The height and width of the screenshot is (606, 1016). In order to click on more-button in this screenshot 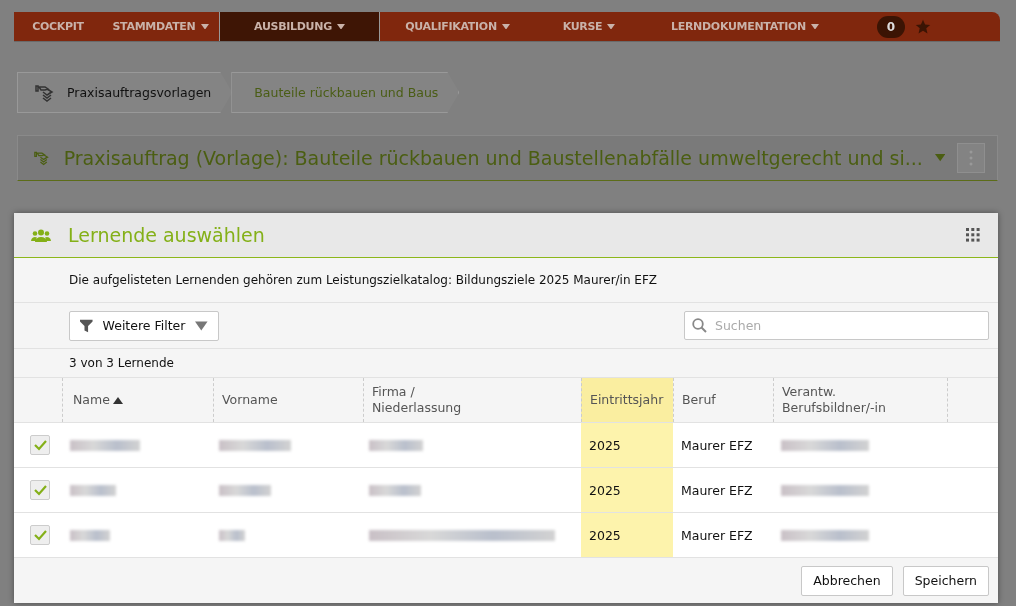, I will do `click(971, 158)`.